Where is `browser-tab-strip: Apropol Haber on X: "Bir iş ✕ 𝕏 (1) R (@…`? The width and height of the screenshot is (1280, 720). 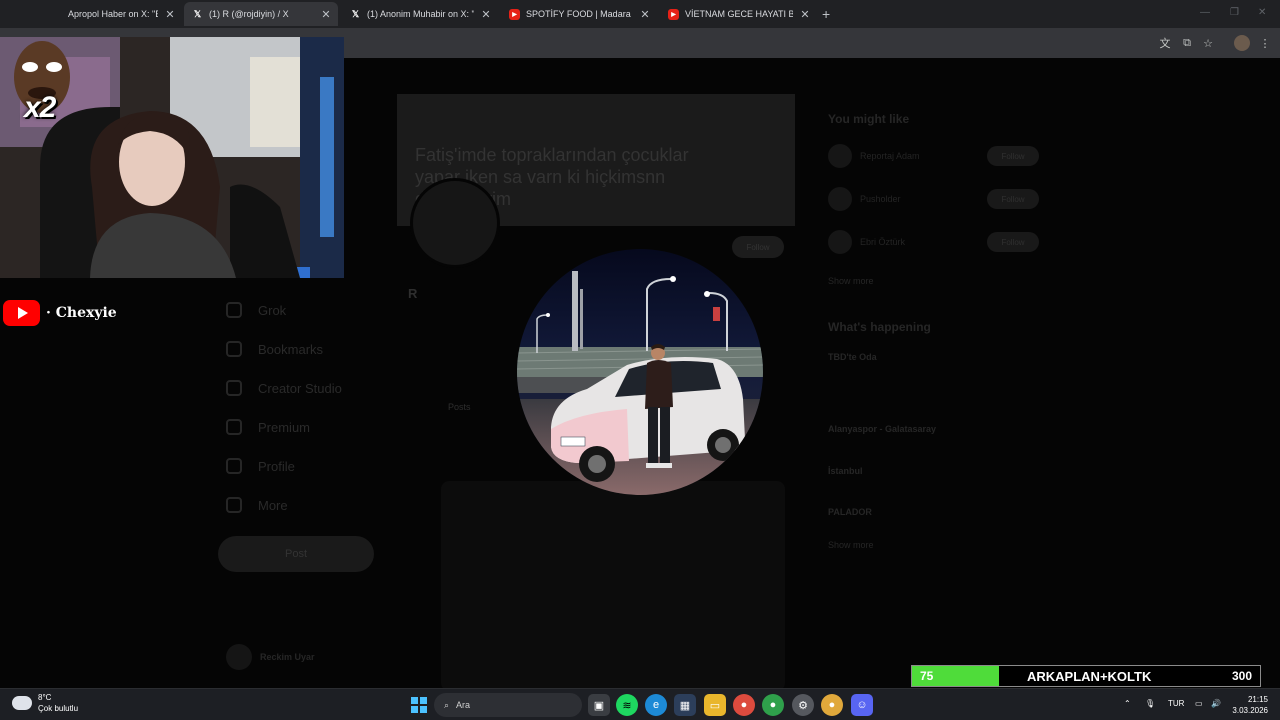 browser-tab-strip: Apropol Haber on X: "Bir iş ✕ 𝕏 (1) R (@… is located at coordinates (640, 14).